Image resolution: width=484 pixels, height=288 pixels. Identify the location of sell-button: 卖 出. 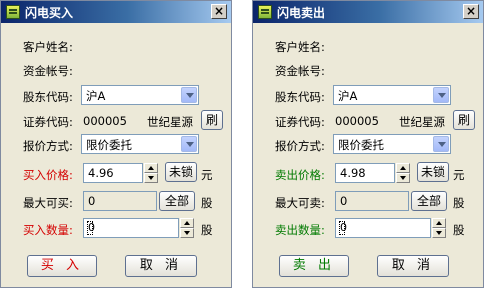
(314, 266).